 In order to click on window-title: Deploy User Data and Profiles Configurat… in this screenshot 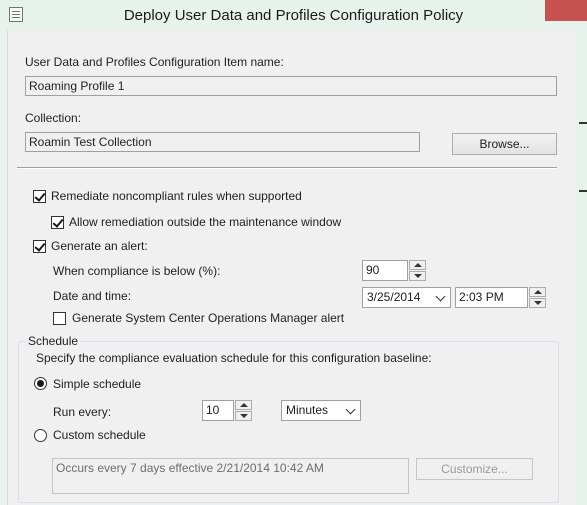, I will do `click(293, 15)`.